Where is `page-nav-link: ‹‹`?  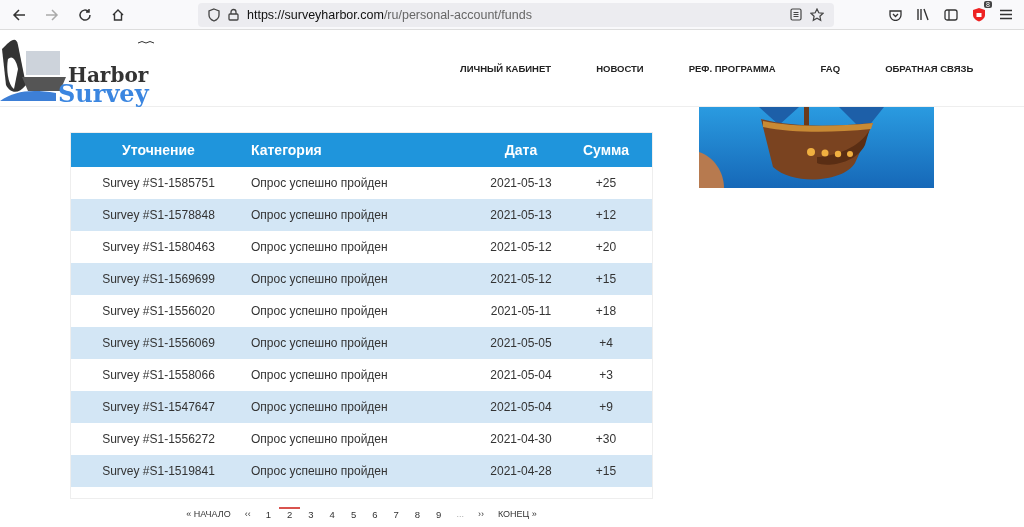 page-nav-link: ‹‹ is located at coordinates (247, 514).